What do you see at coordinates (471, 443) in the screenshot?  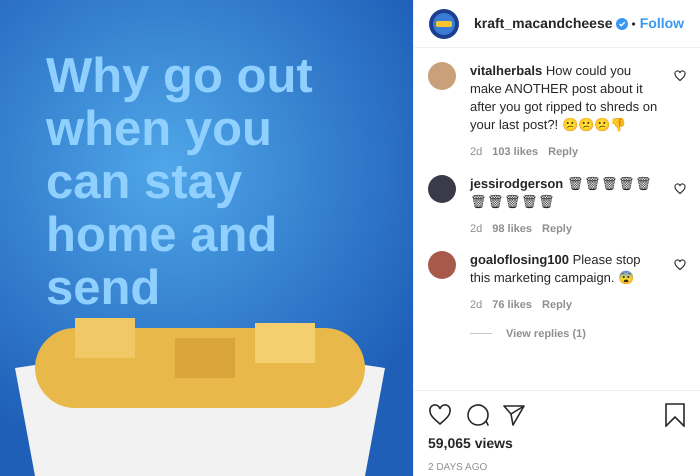 I see `view-count: 59,065 views` at bounding box center [471, 443].